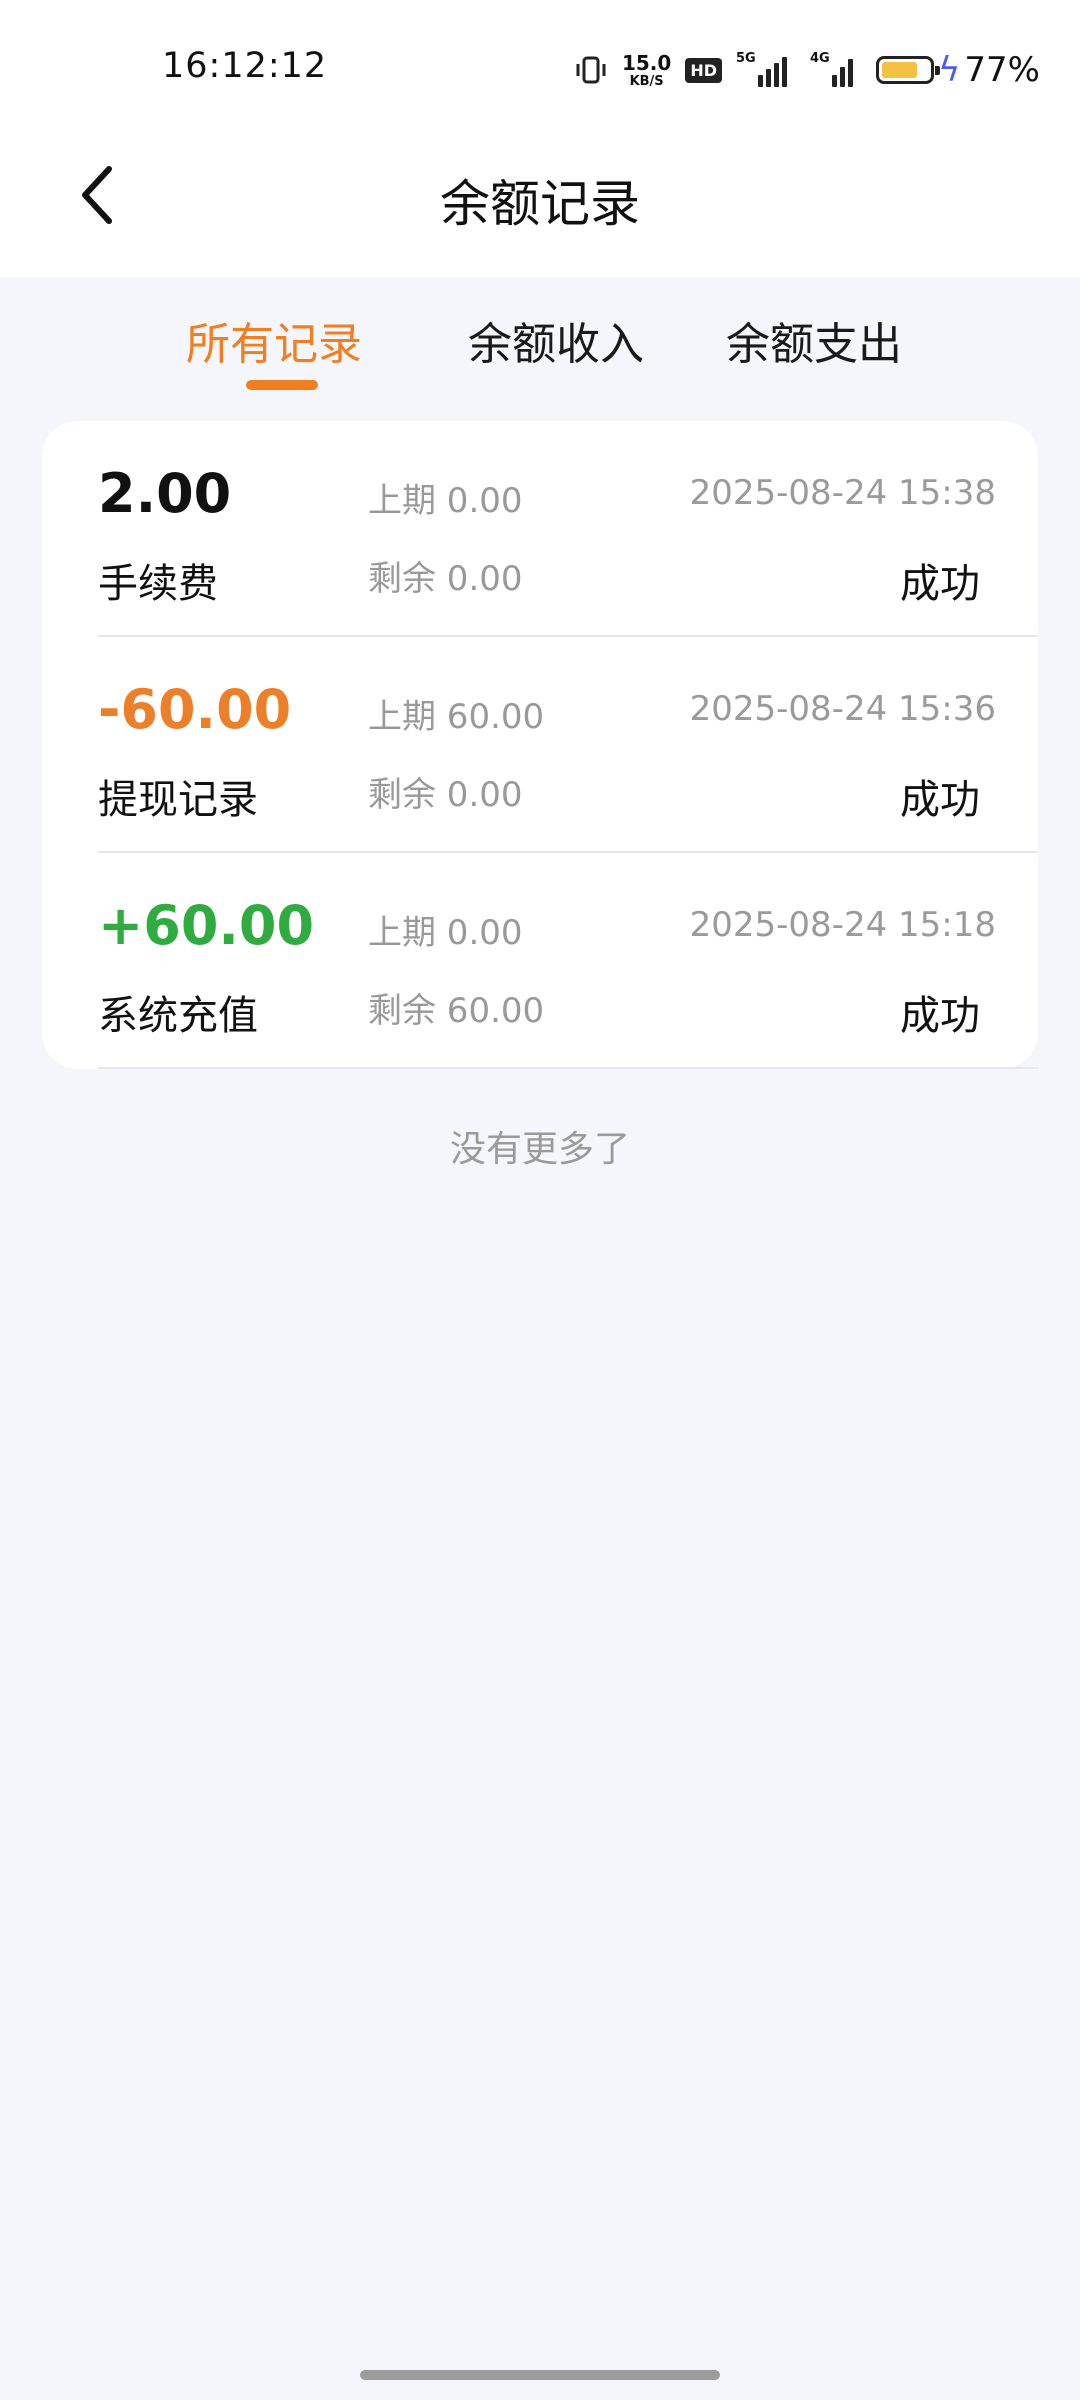 Image resolution: width=1080 pixels, height=2400 pixels. I want to click on signal-4g-icon: 4G, so click(835, 69).